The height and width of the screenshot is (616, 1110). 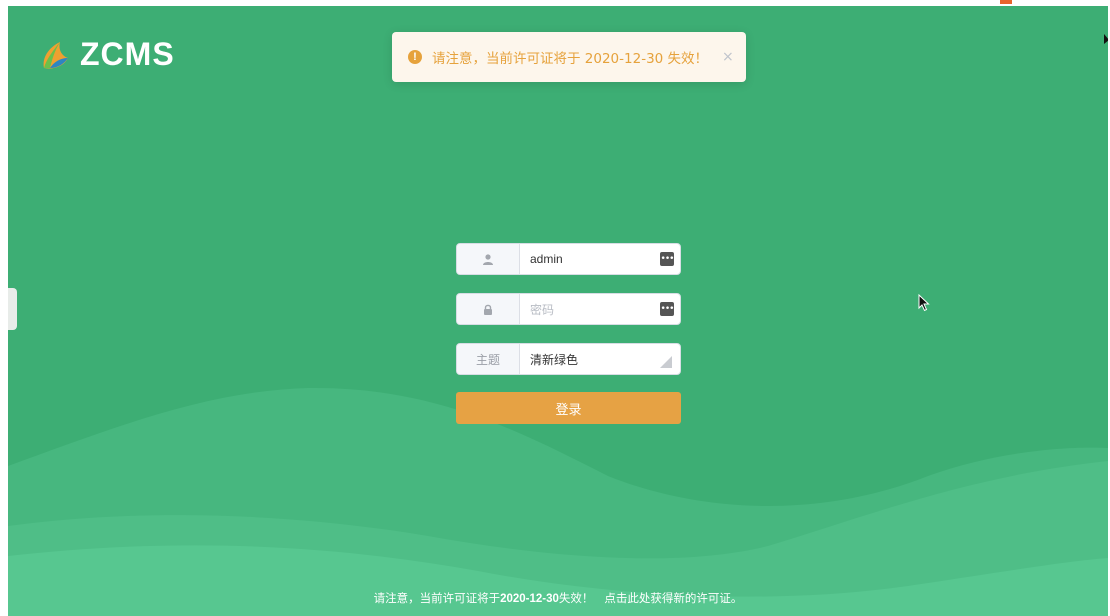 I want to click on user-icon, so click(x=488, y=259).